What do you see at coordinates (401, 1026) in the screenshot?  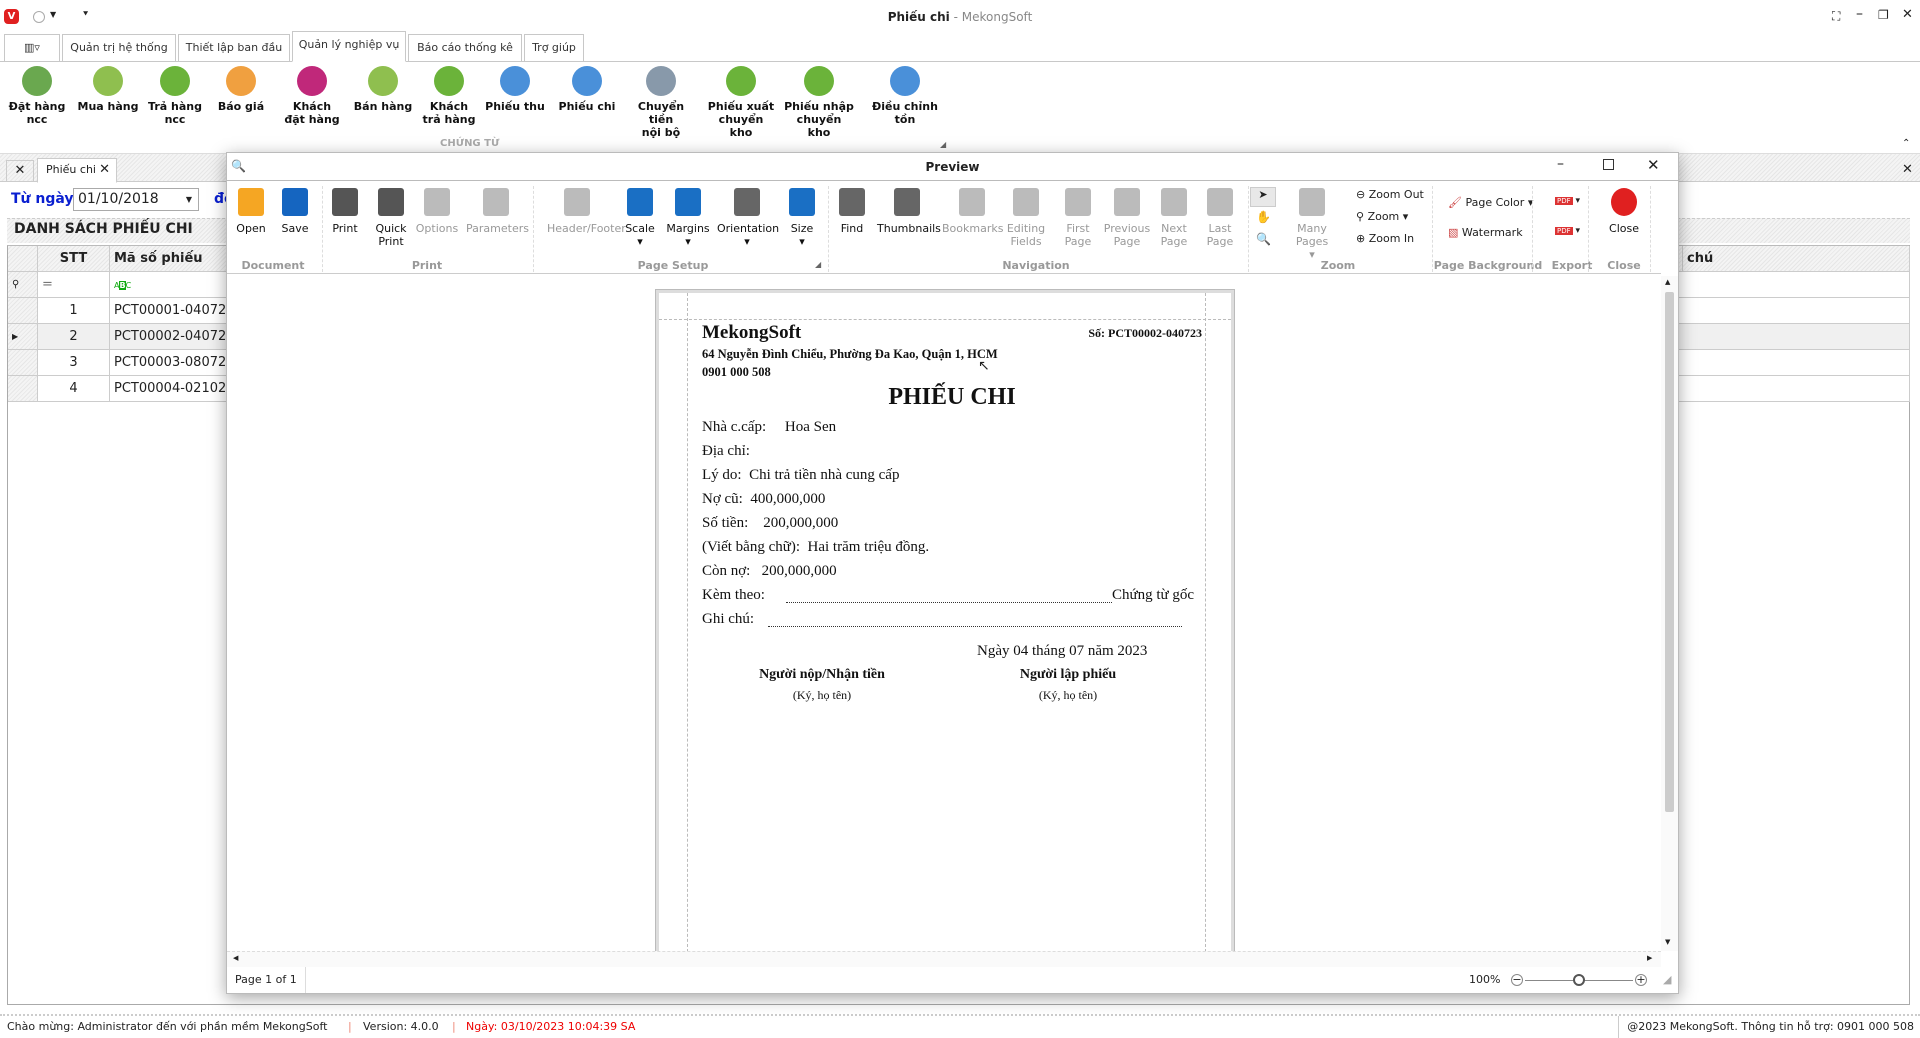 I see `version-text: Version: 4.0.0` at bounding box center [401, 1026].